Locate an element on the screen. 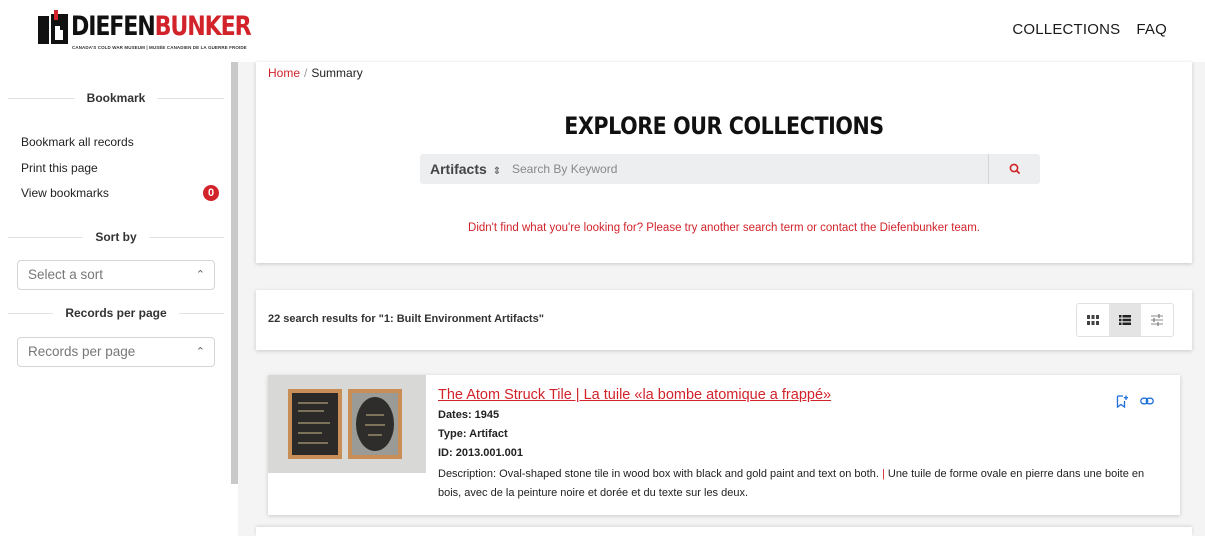  print-page-link: Print this page is located at coordinates (59, 168).